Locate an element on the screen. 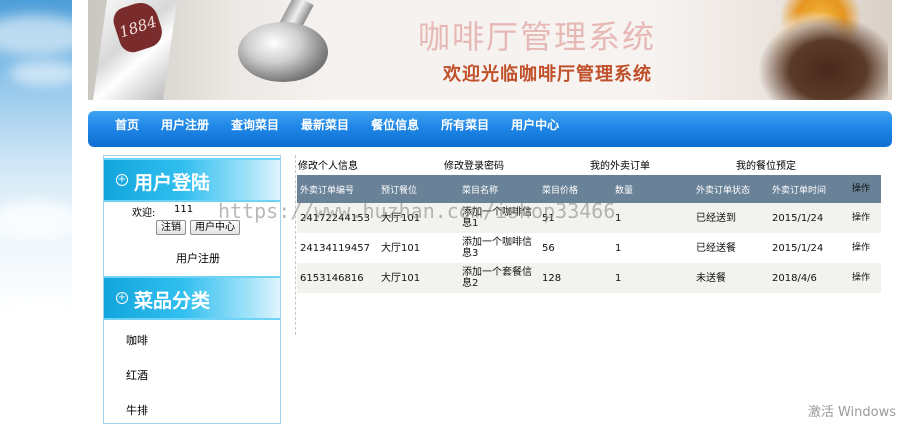 This screenshot has width=900, height=424. col-quantity: 数量 is located at coordinates (652, 189).